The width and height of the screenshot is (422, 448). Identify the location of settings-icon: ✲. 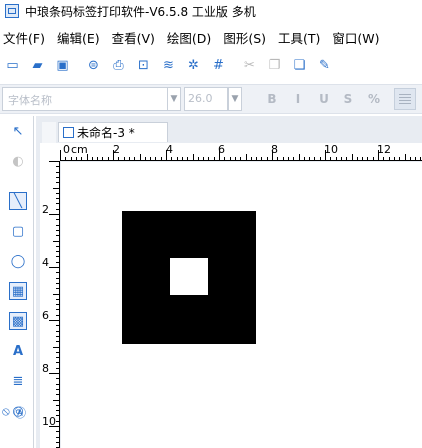
(193, 65).